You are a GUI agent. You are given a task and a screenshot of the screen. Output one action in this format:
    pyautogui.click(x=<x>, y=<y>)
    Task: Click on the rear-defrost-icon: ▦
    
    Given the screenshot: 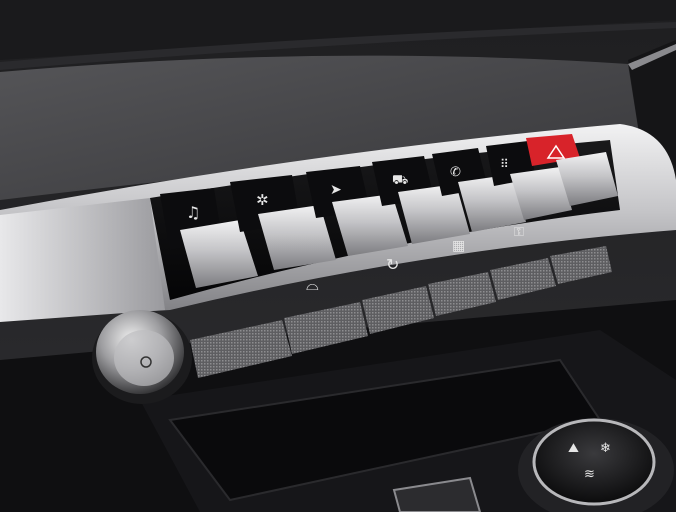 What is the action you would take?
    pyautogui.click(x=458, y=246)
    